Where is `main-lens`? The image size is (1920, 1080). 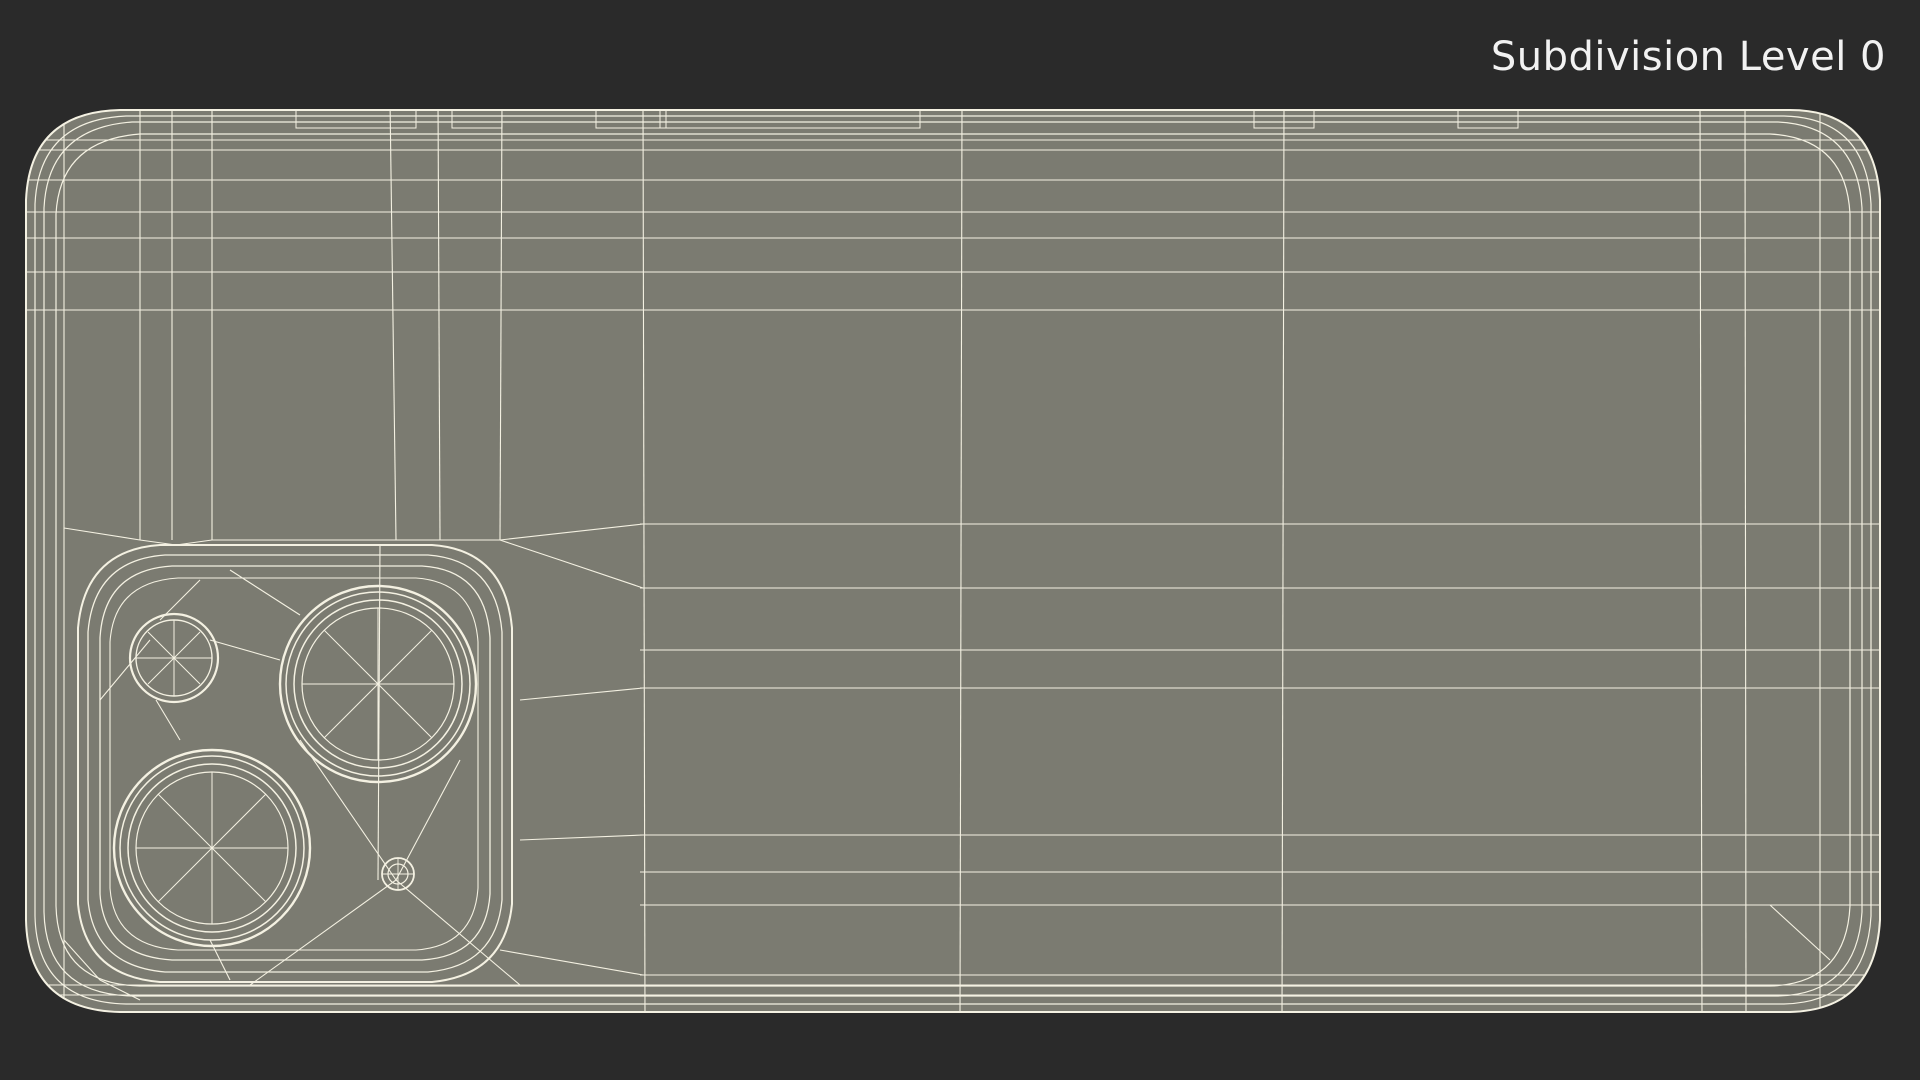
main-lens is located at coordinates (378, 684).